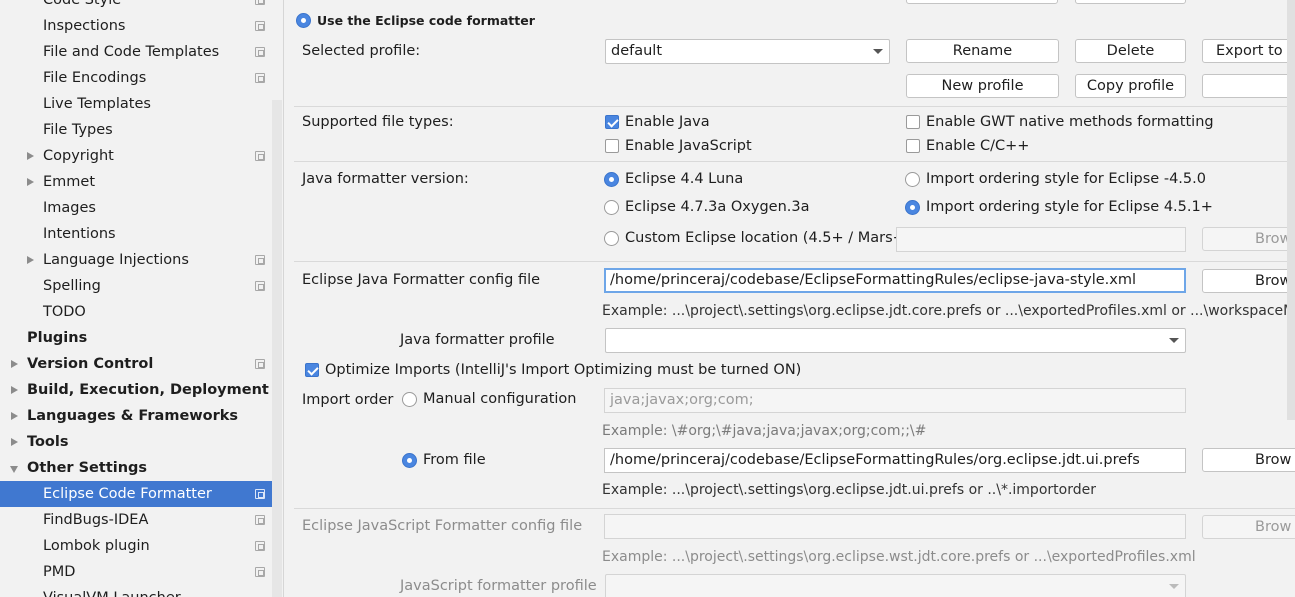  Describe the element at coordinates (1248, 281) in the screenshot. I see `browse-java-config-button: Brow` at that location.